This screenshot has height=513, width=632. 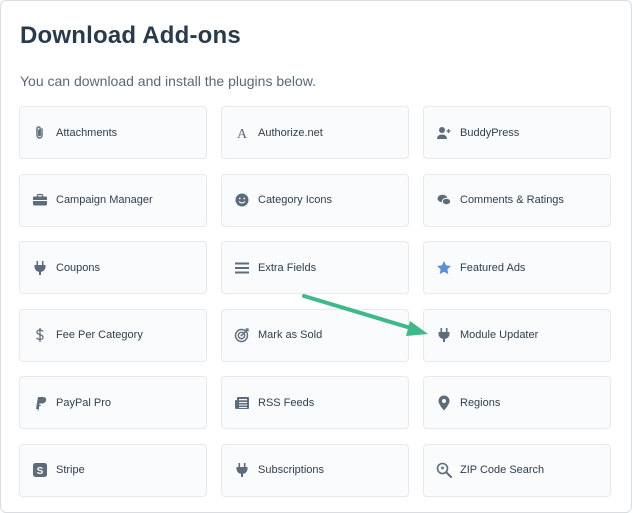 What do you see at coordinates (40, 335) in the screenshot?
I see `dollar-icon` at bounding box center [40, 335].